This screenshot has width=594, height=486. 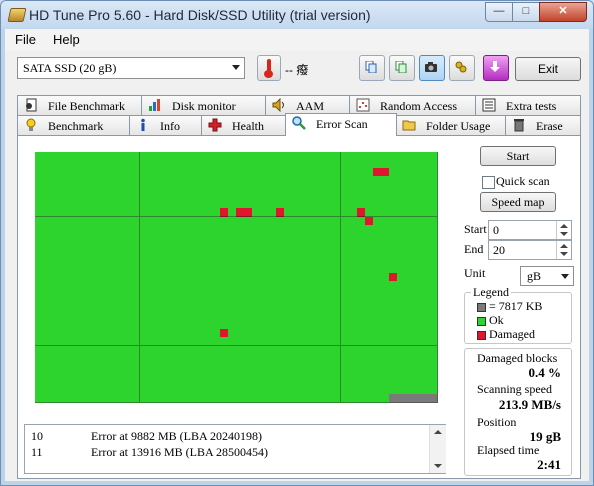 I want to click on log-number: 10, so click(x=37, y=436).